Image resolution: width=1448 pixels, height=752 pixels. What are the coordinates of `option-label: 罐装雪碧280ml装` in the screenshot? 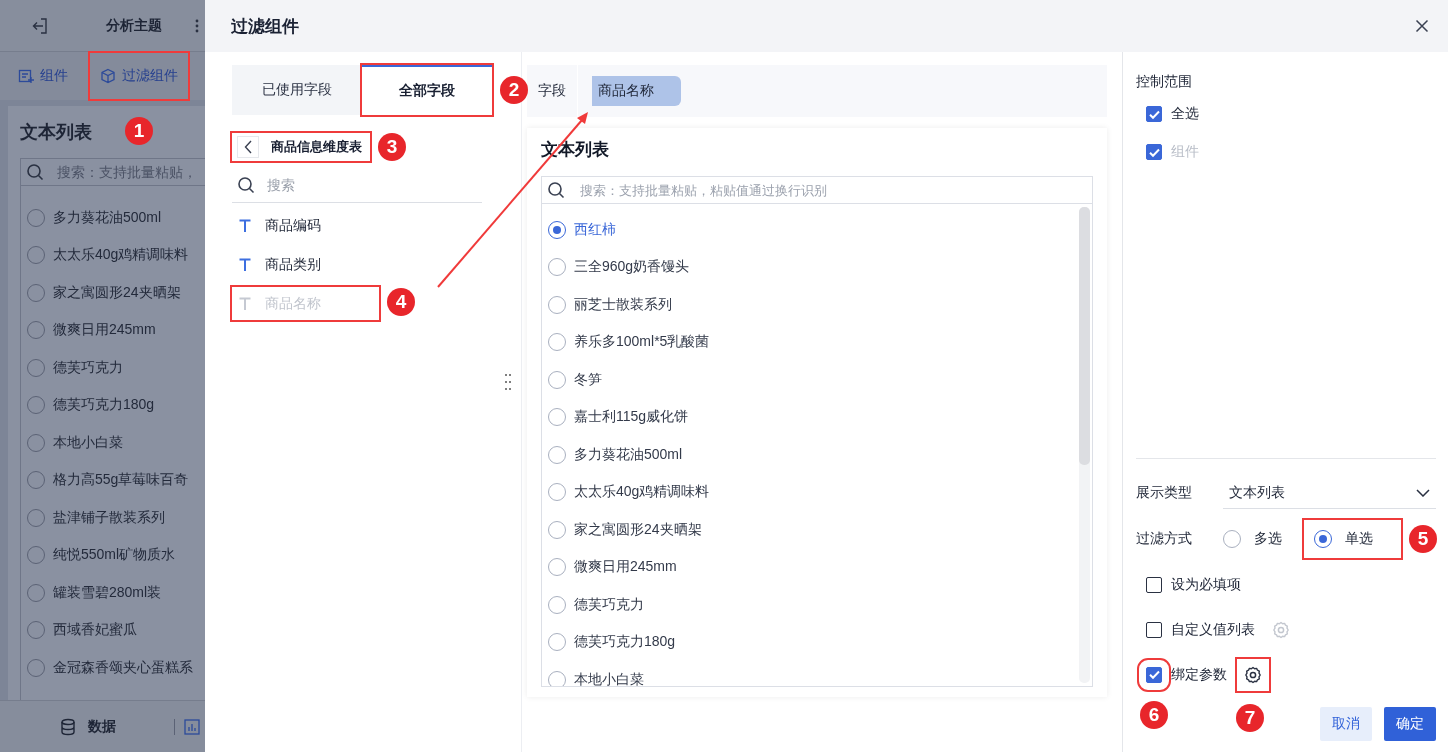 It's located at (107, 592).